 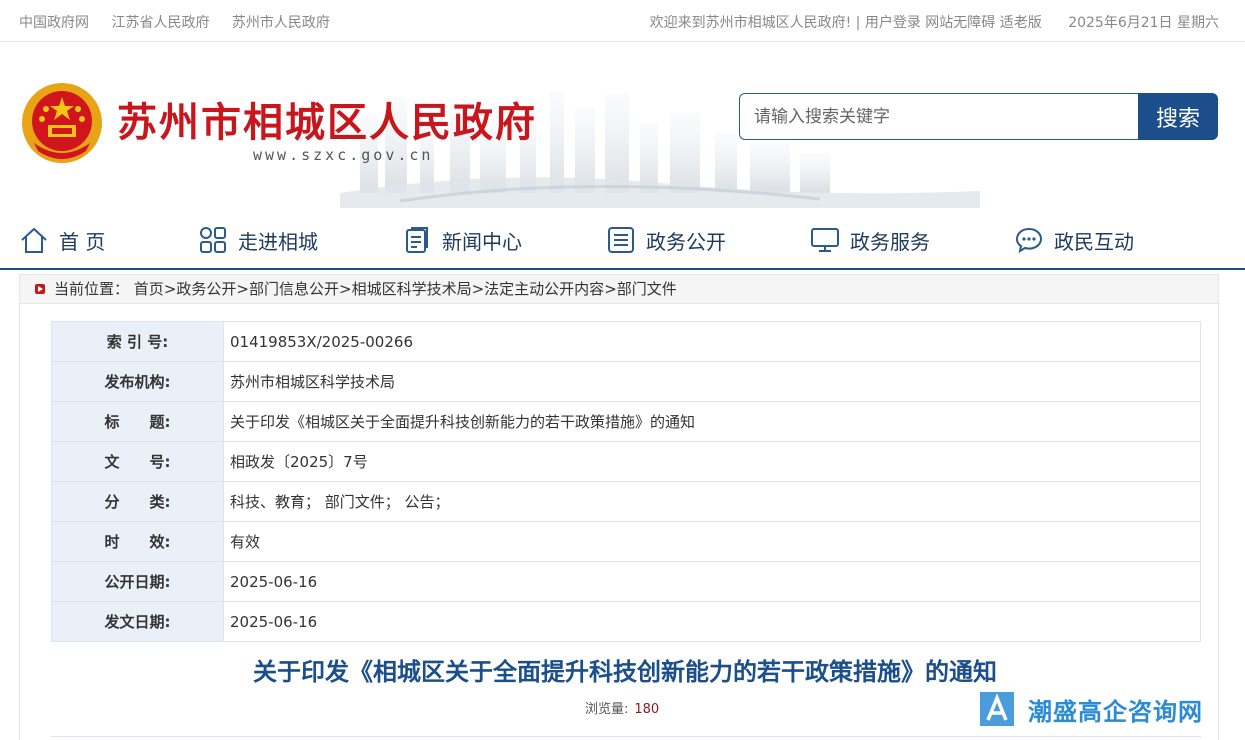 I want to click on welcome-and-tools: 欢迎来到苏州市相城区人民政府! | 用户登录 网站无障碍 适老版, so click(x=846, y=23).